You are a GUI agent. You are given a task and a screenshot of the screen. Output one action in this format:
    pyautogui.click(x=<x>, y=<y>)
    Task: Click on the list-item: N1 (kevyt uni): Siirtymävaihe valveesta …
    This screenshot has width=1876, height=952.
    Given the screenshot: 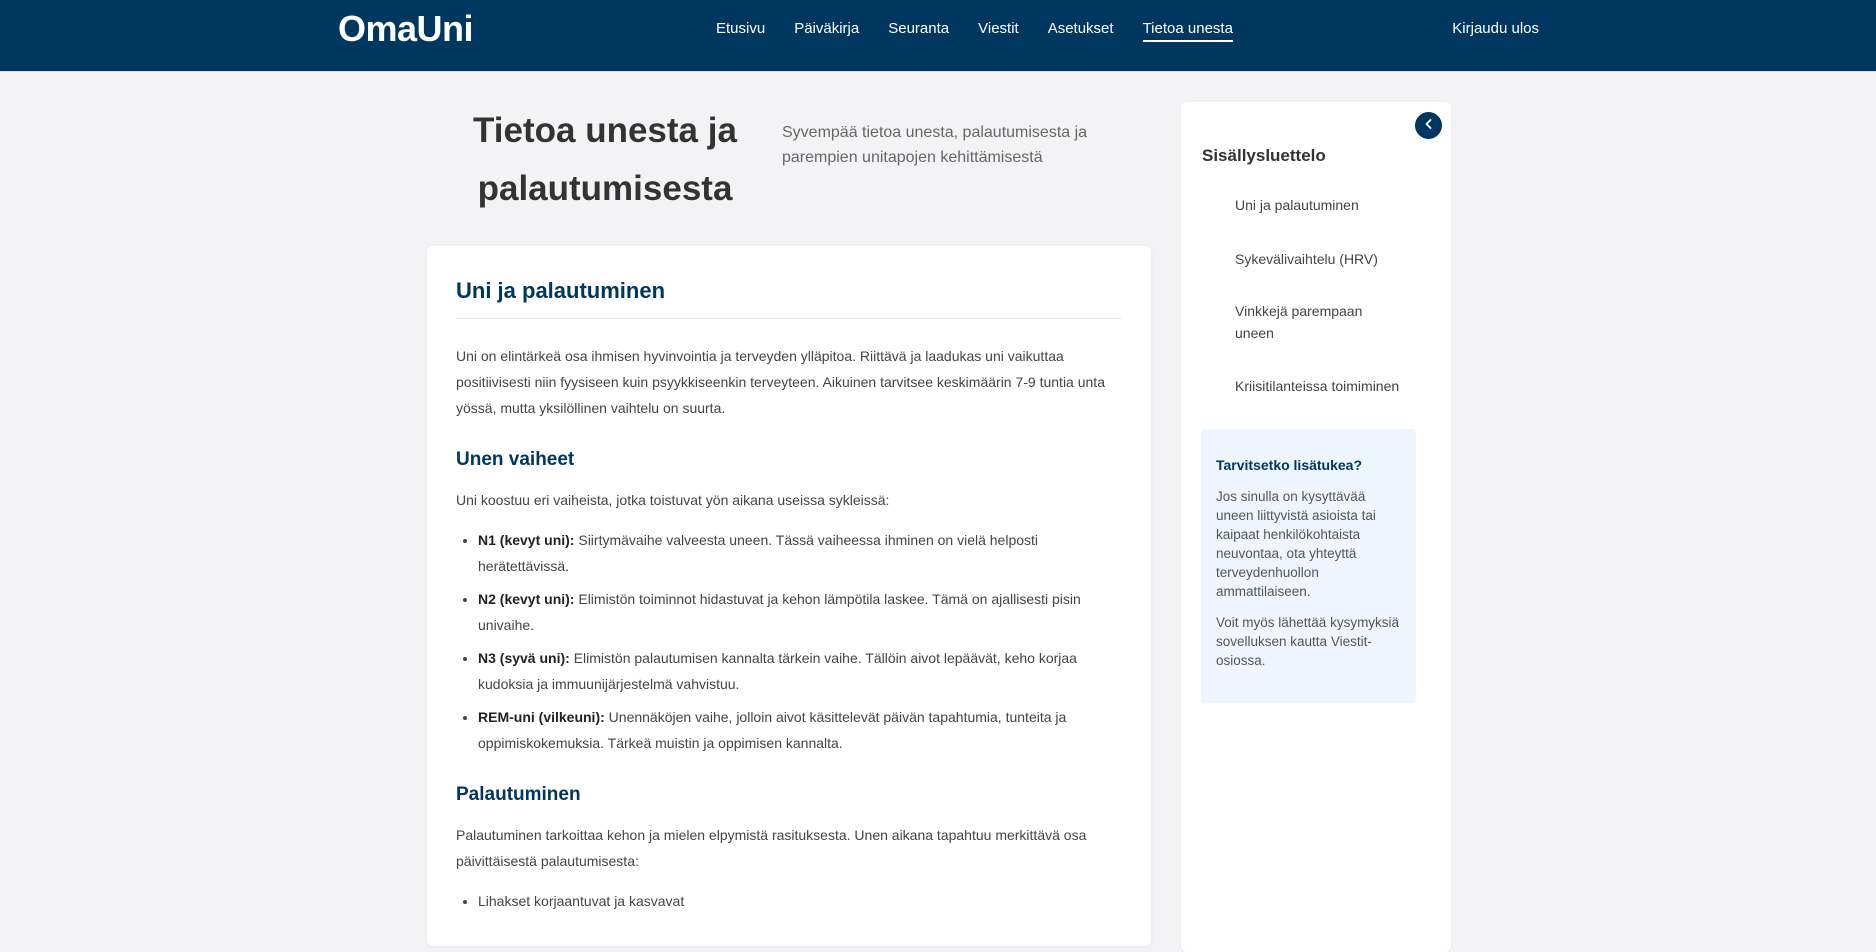 What is the action you would take?
    pyautogui.click(x=799, y=553)
    